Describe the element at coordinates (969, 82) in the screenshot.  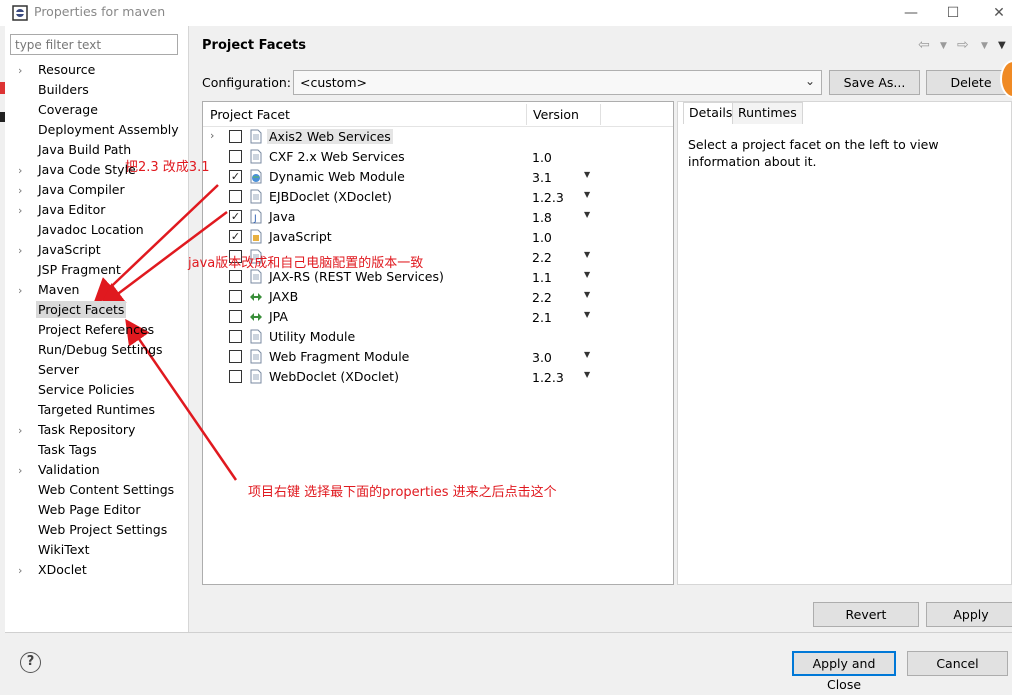
I see `delete-button: Delete` at that location.